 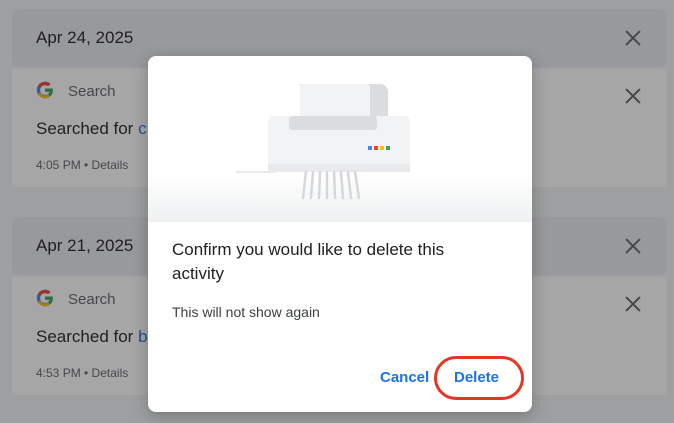 What do you see at coordinates (476, 377) in the screenshot?
I see `delete-button: Delete` at bounding box center [476, 377].